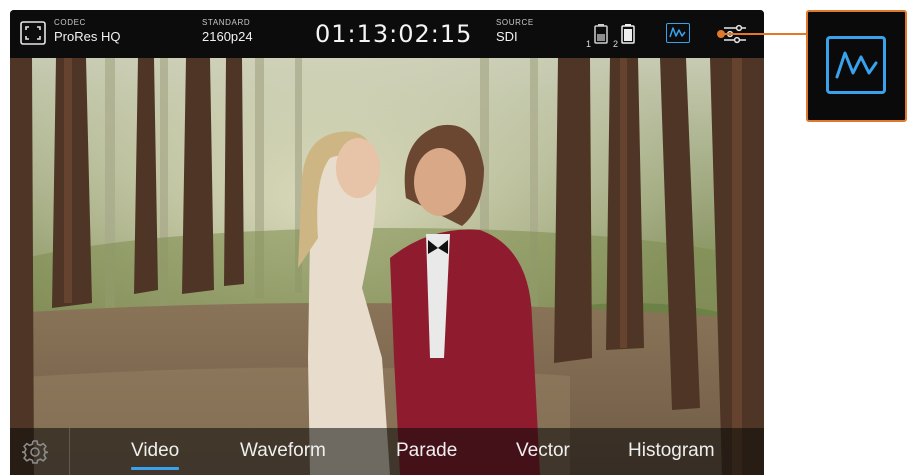 Image resolution: width=907 pixels, height=475 pixels. I want to click on standard-value: 2160p24, so click(227, 36).